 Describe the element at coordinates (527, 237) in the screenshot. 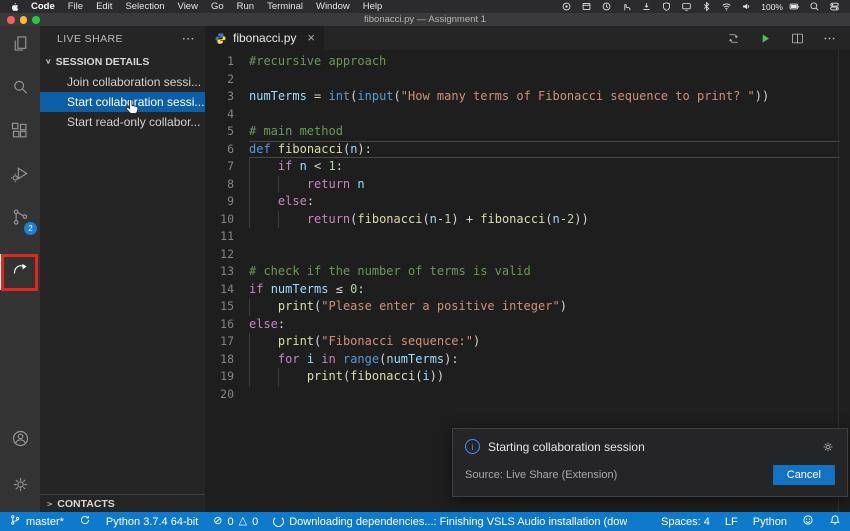

I see `code-line: 11` at that location.